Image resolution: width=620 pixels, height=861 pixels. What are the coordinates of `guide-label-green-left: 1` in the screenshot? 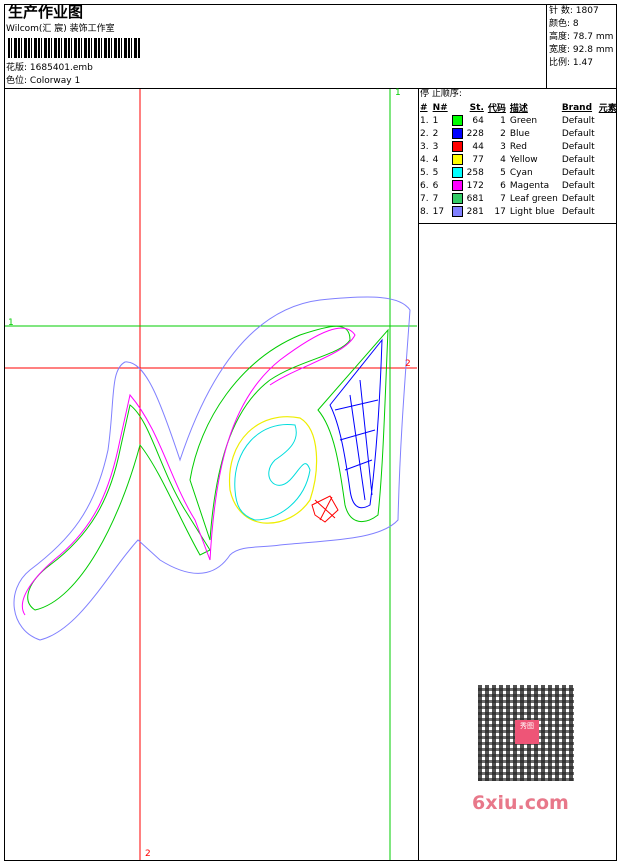 It's located at (11, 323).